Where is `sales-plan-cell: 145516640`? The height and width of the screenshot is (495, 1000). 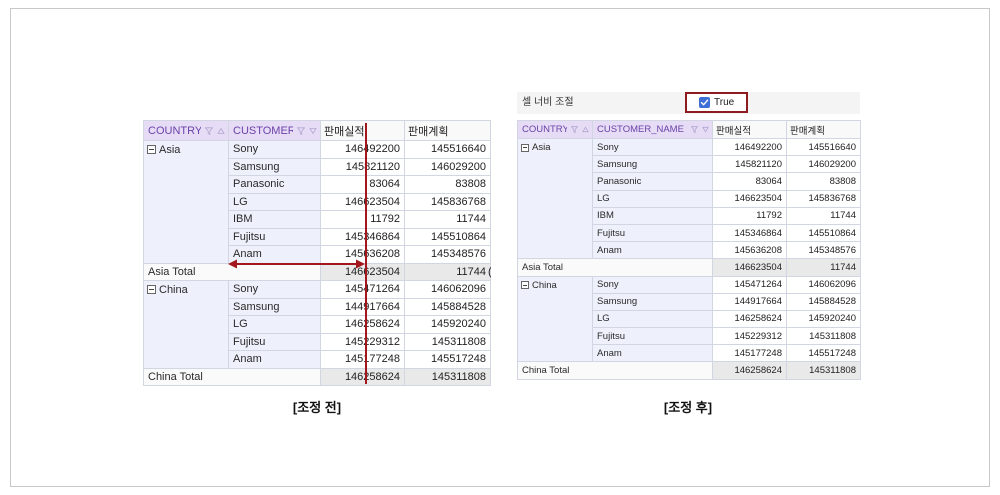
sales-plan-cell: 145516640 is located at coordinates (447, 149).